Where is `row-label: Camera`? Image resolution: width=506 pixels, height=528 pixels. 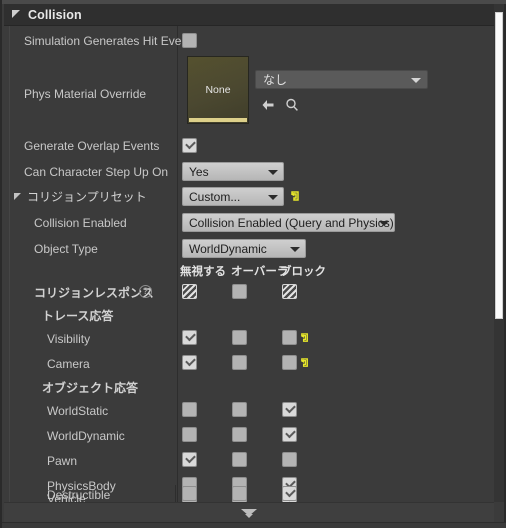 row-label: Camera is located at coordinates (68, 364).